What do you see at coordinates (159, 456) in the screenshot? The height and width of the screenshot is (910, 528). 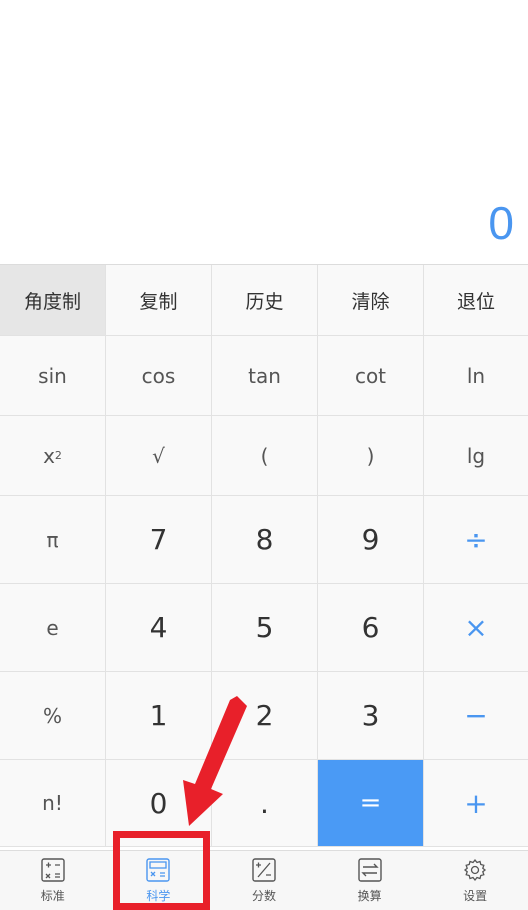 I see `sqrt-button: √` at bounding box center [159, 456].